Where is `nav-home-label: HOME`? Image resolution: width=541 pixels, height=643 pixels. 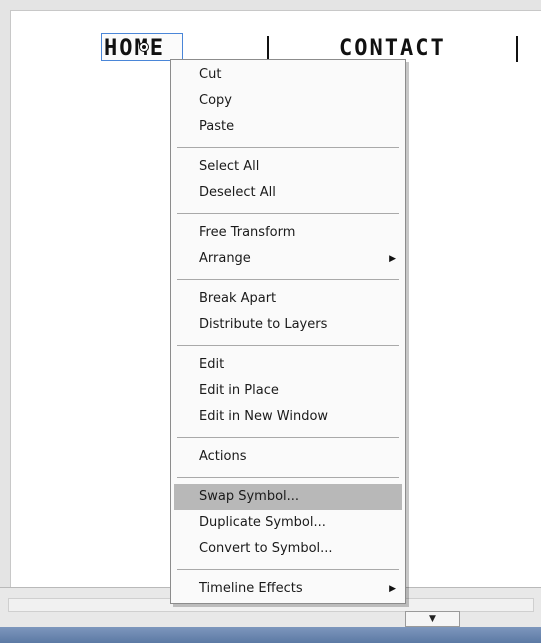
nav-home-label: HOME is located at coordinates (134, 49).